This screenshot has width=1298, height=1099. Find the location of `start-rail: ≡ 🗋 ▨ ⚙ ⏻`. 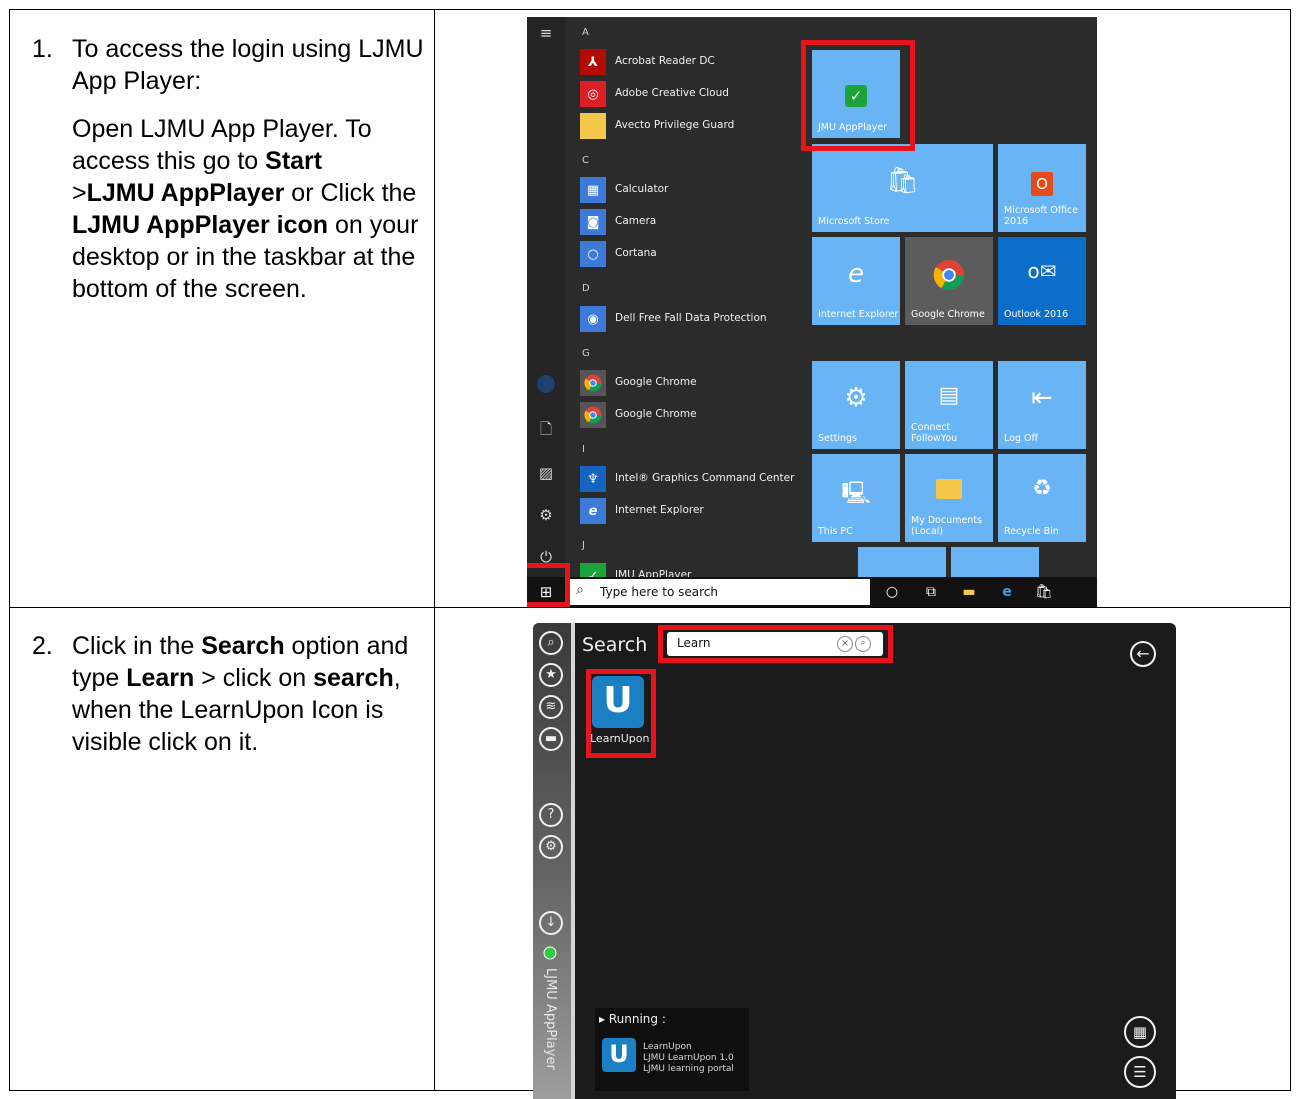

start-rail: ≡ 🗋 ▨ ⚙ ⏻ is located at coordinates (546, 297).